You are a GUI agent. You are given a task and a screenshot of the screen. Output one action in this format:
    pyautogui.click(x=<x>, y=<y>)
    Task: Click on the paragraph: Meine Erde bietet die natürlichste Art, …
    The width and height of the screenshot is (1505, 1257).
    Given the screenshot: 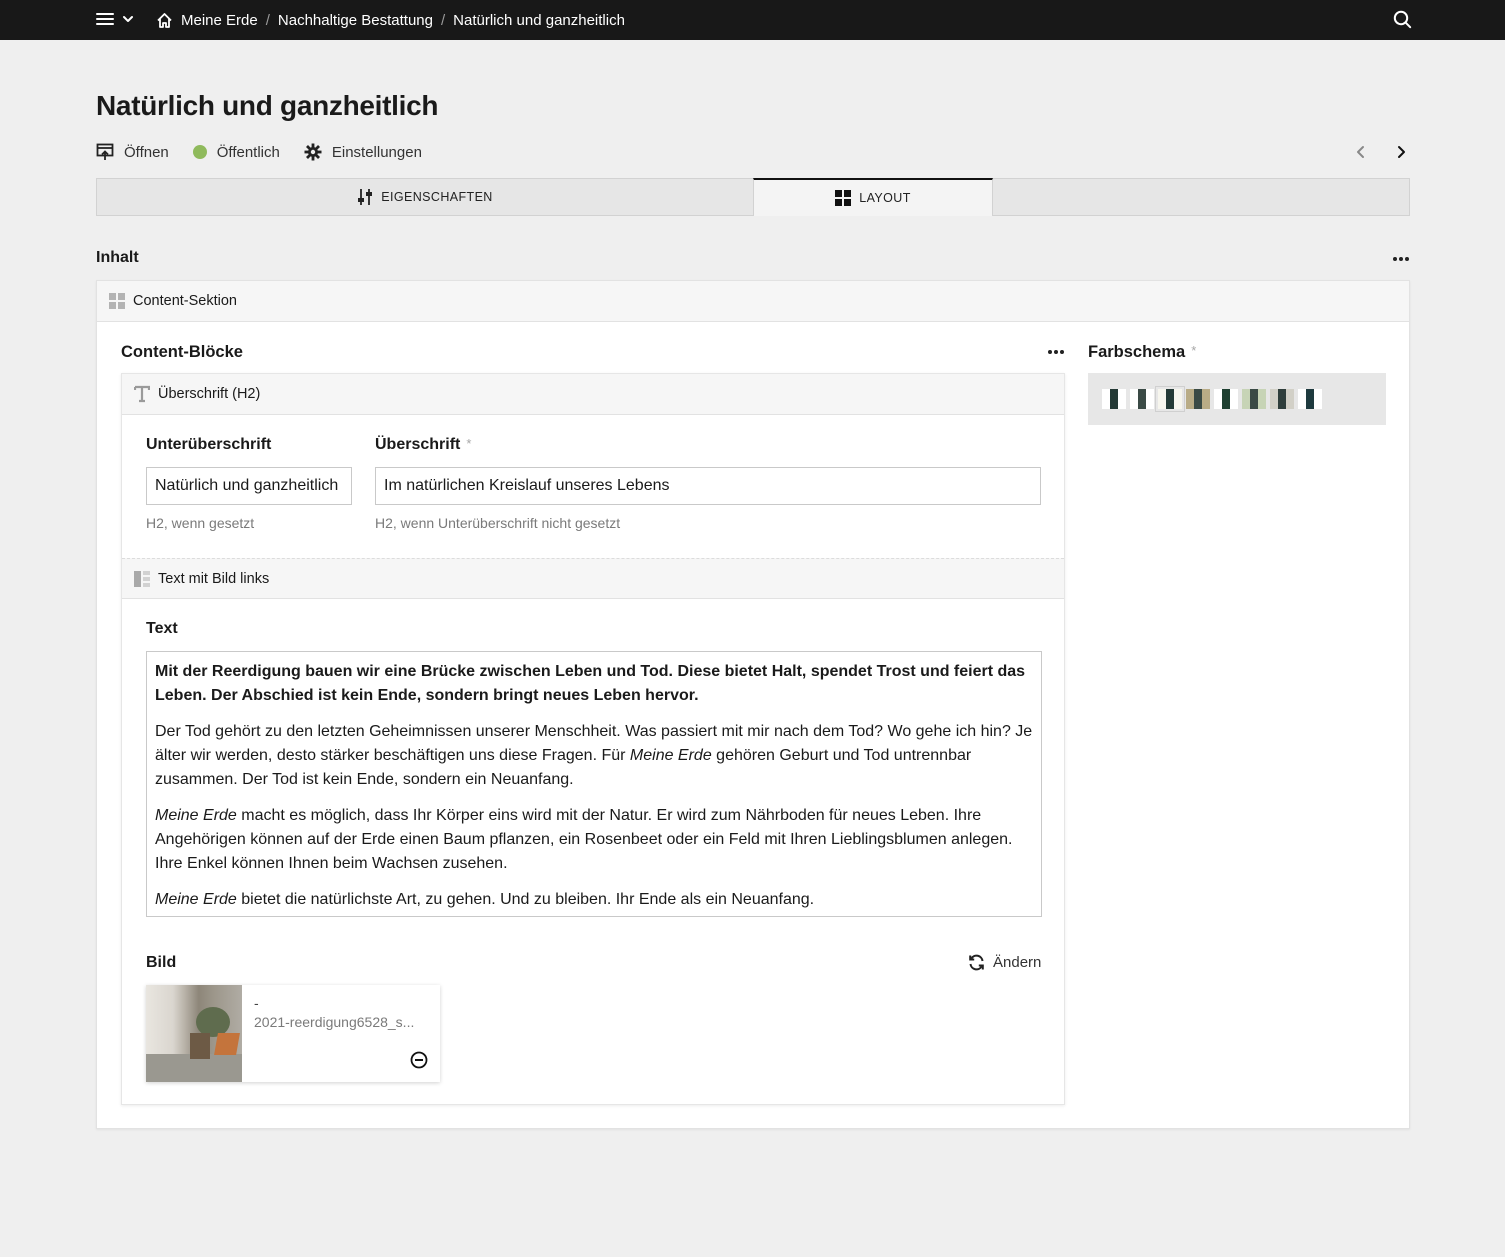 What is the action you would take?
    pyautogui.click(x=594, y=900)
    